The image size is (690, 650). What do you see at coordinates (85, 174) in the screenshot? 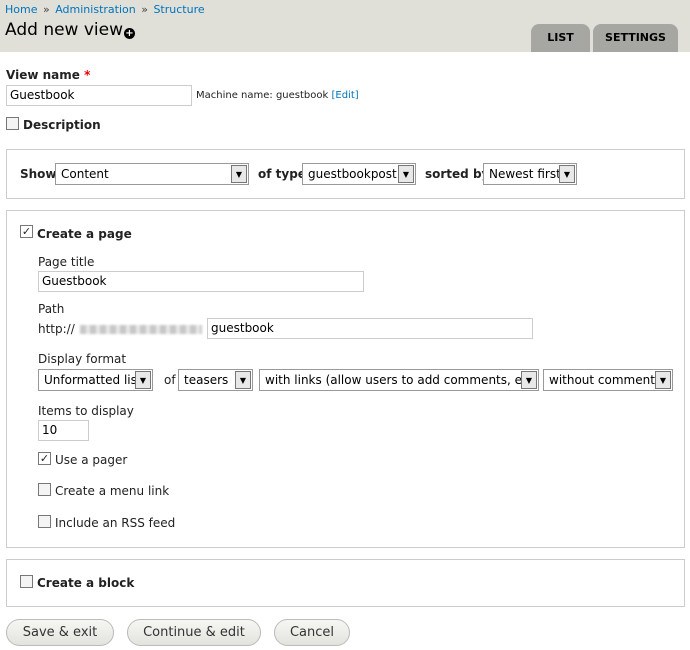
I see `show-select-value: Content` at bounding box center [85, 174].